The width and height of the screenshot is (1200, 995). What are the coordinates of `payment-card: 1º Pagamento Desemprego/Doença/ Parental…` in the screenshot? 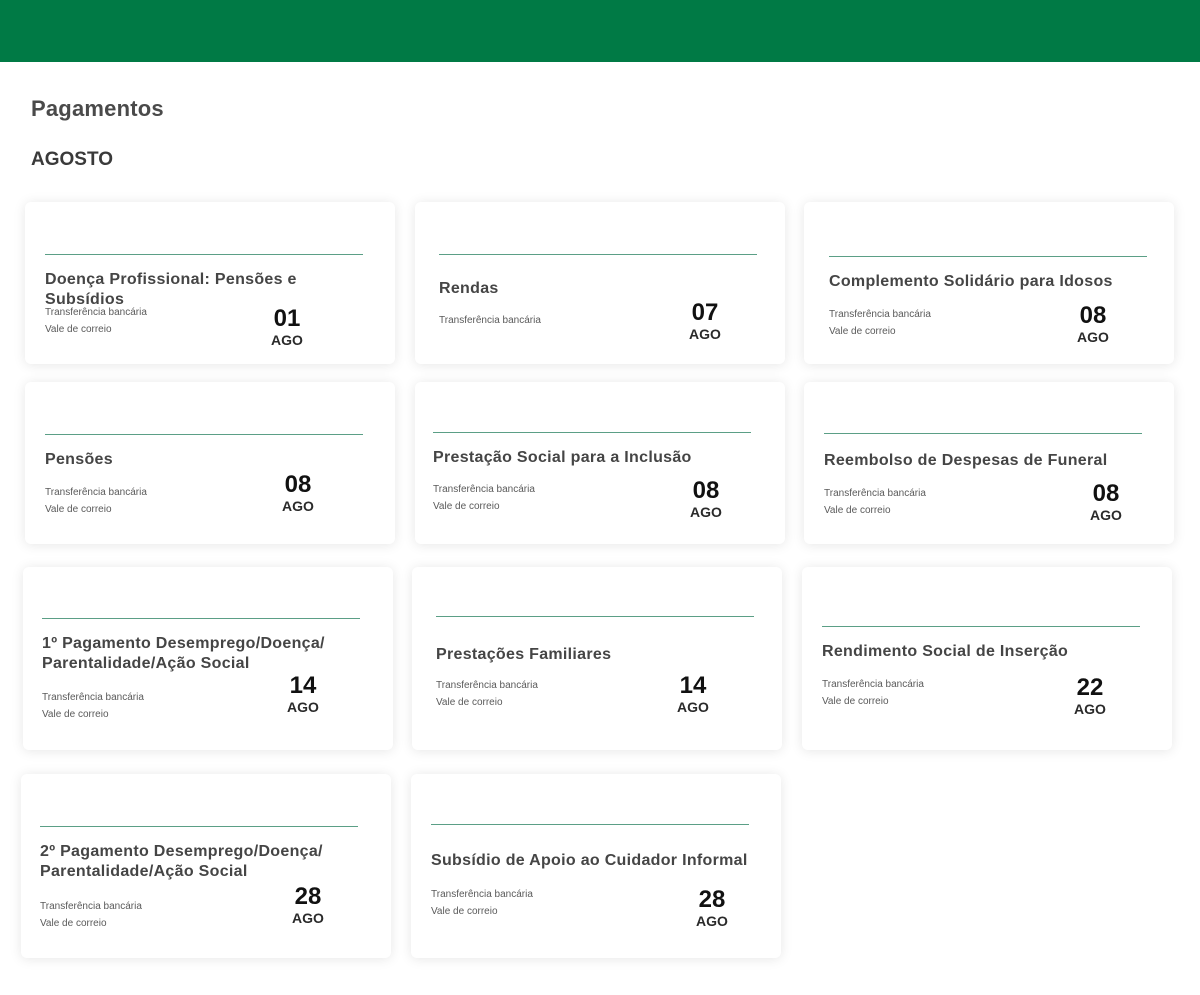 It's located at (208, 658).